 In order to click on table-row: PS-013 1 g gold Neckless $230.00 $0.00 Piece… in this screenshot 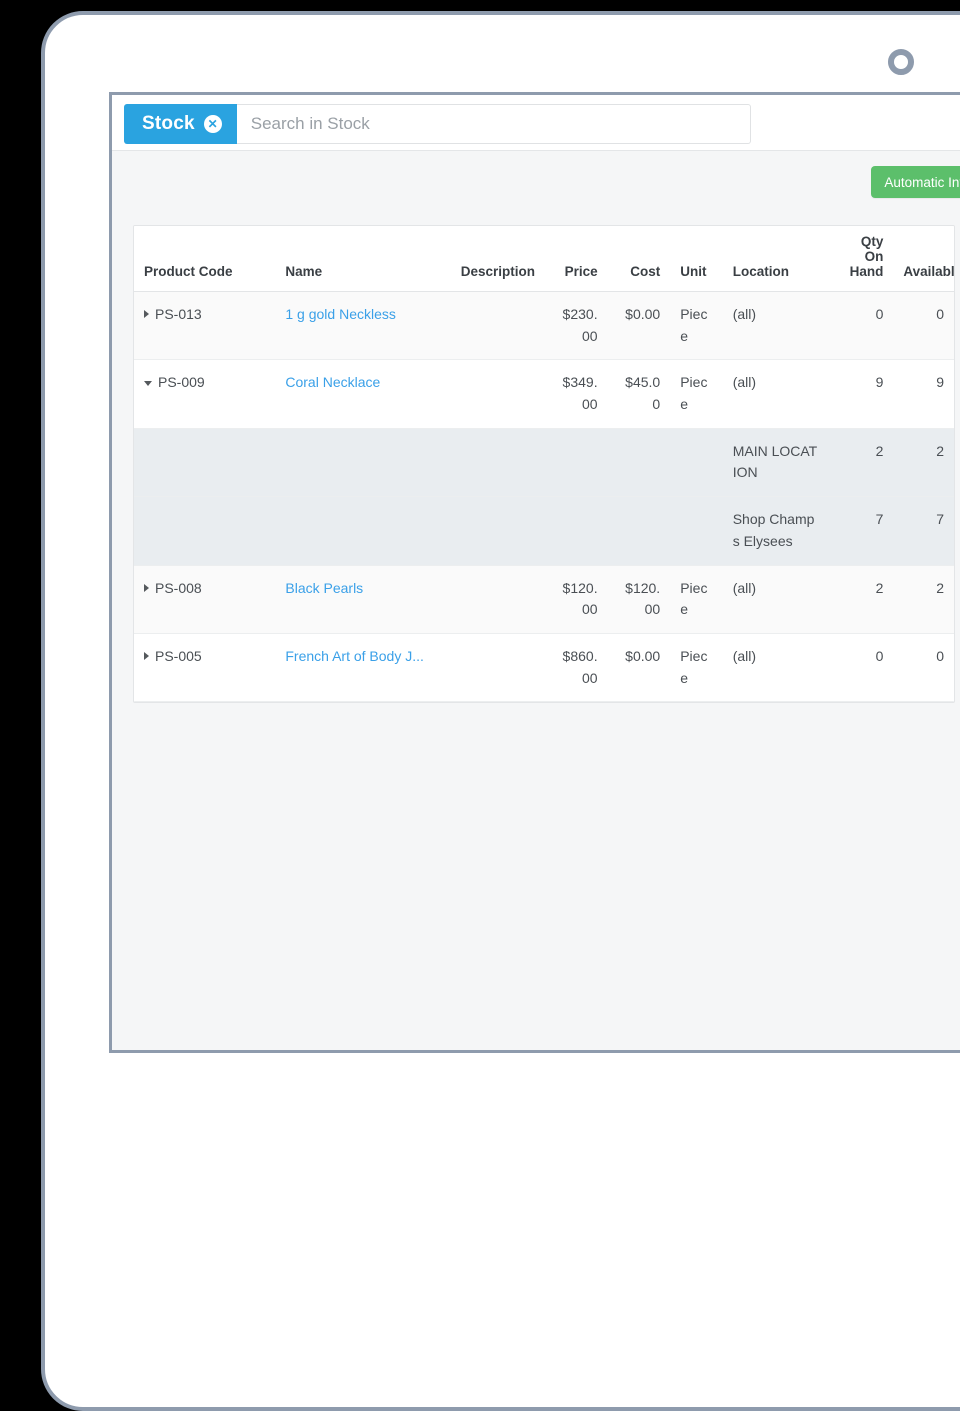, I will do `click(544, 326)`.